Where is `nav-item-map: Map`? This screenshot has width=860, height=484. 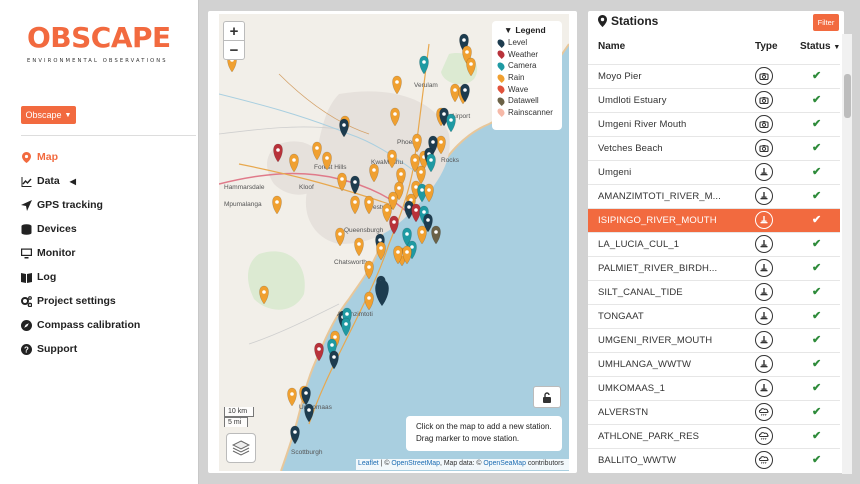 nav-item-map: Map is located at coordinates (39, 157).